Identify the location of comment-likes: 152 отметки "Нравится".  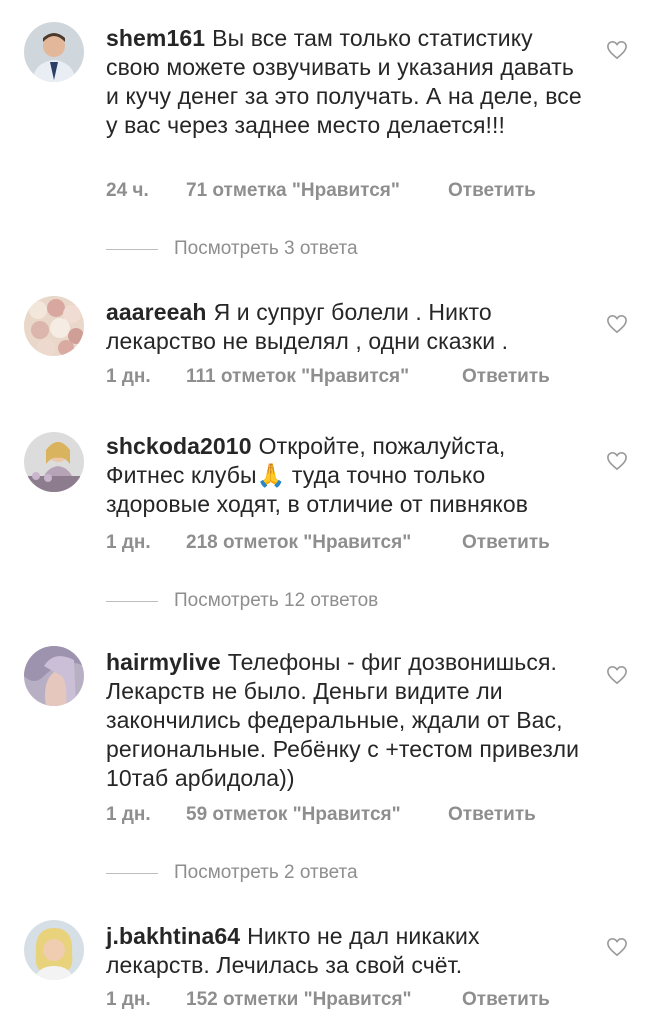
(324, 1000).